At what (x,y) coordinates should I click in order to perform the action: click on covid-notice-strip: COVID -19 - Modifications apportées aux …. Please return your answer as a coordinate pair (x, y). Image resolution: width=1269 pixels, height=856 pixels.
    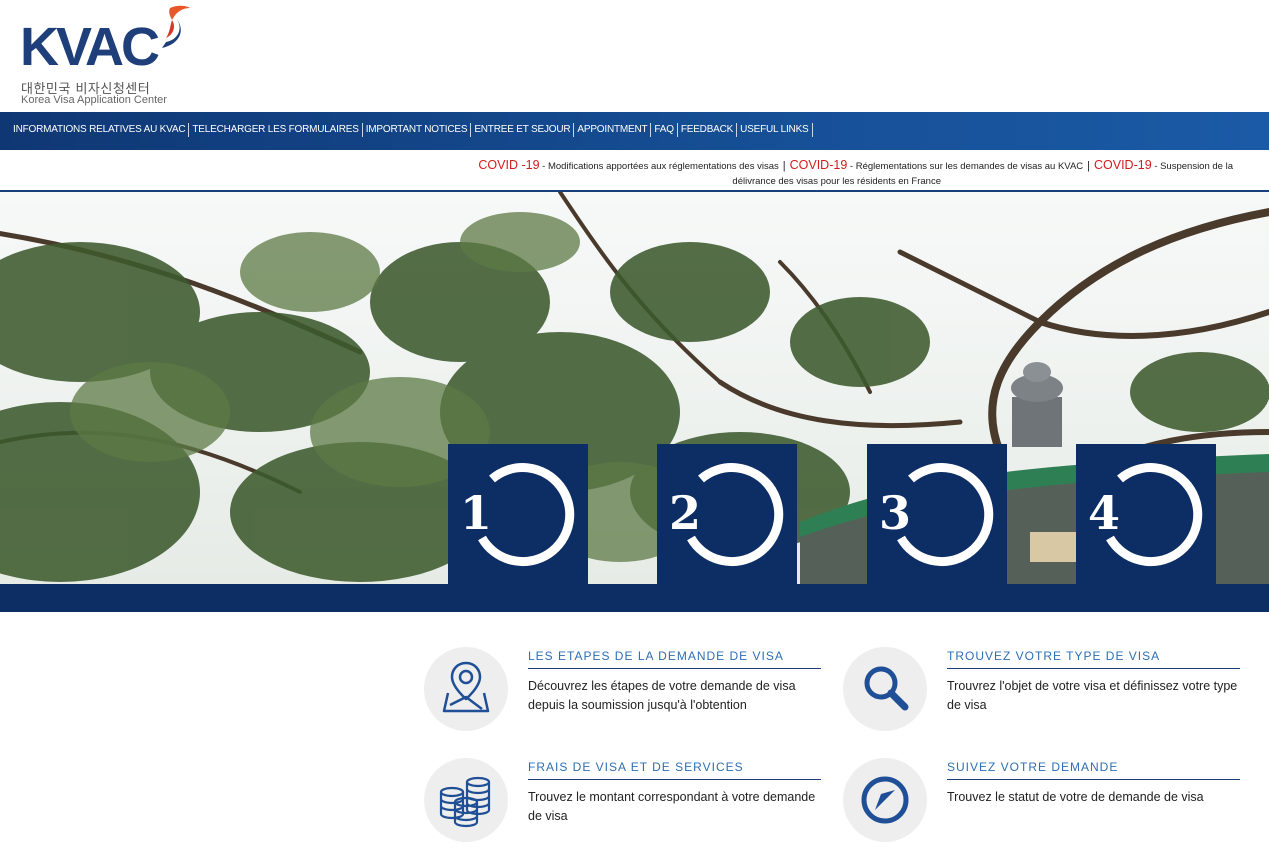
    Looking at the image, I should click on (634, 171).